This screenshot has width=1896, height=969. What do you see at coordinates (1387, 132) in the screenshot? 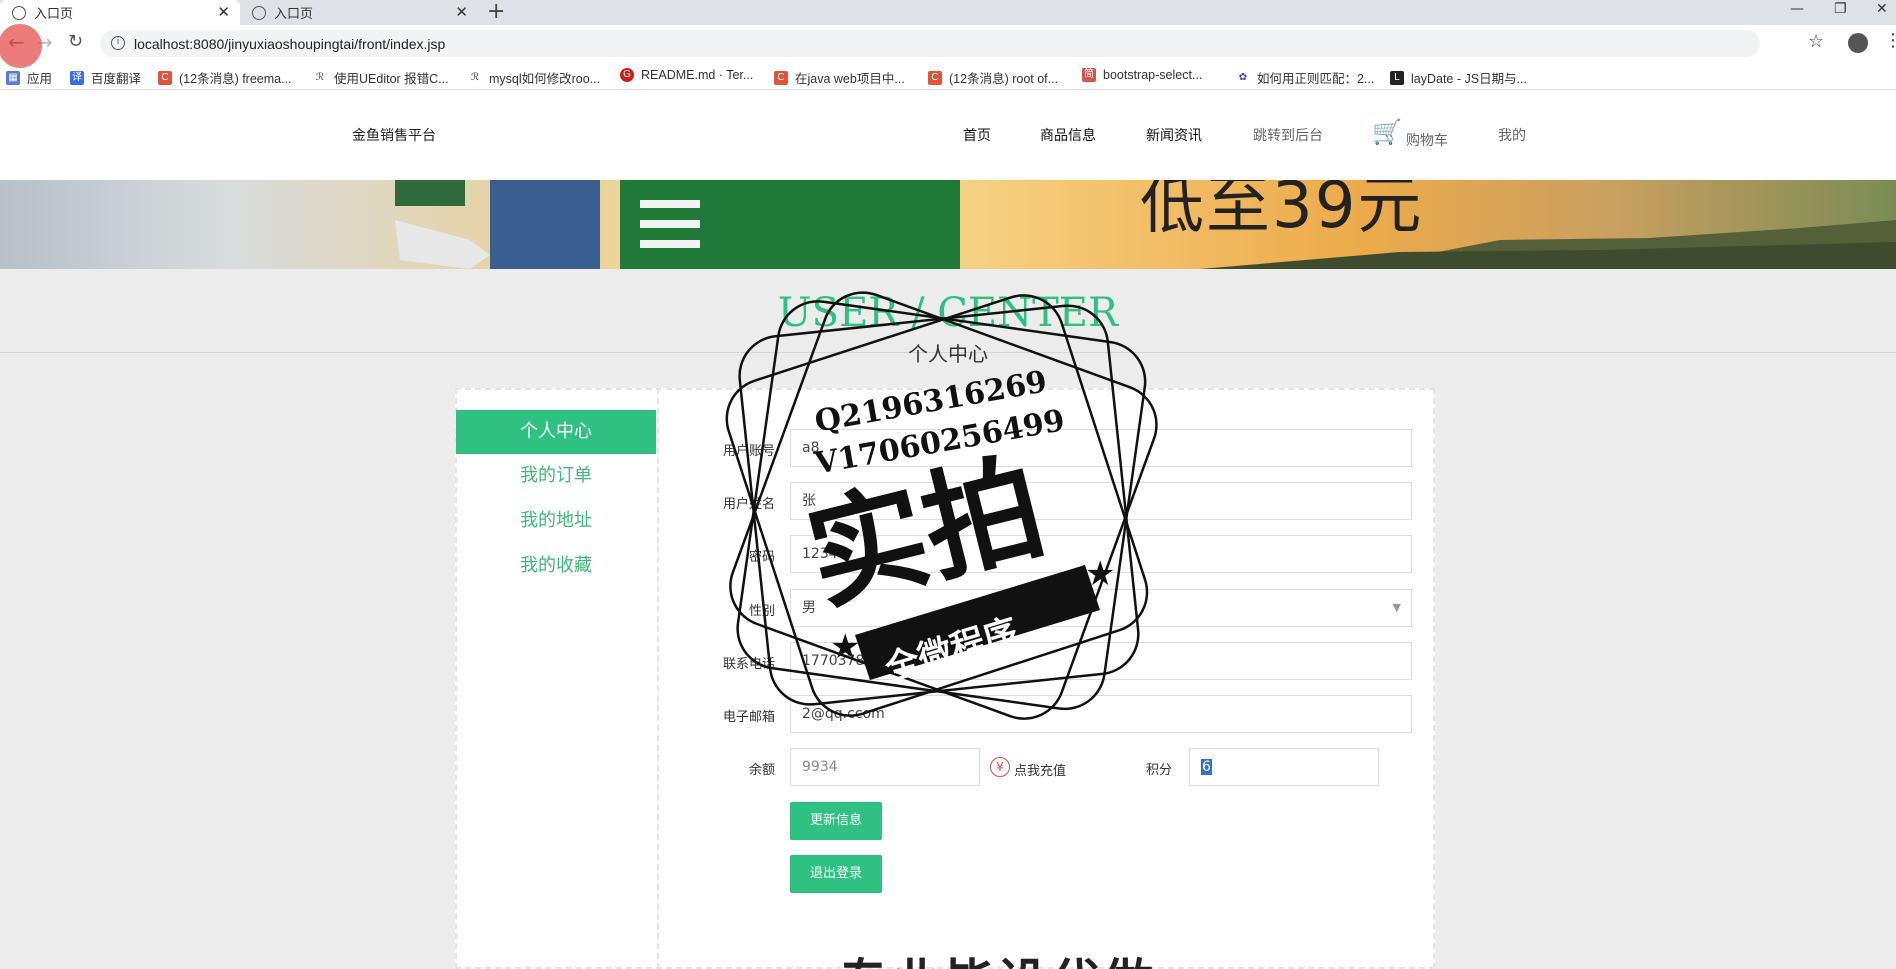
I see `cart-icon: 🛒` at bounding box center [1387, 132].